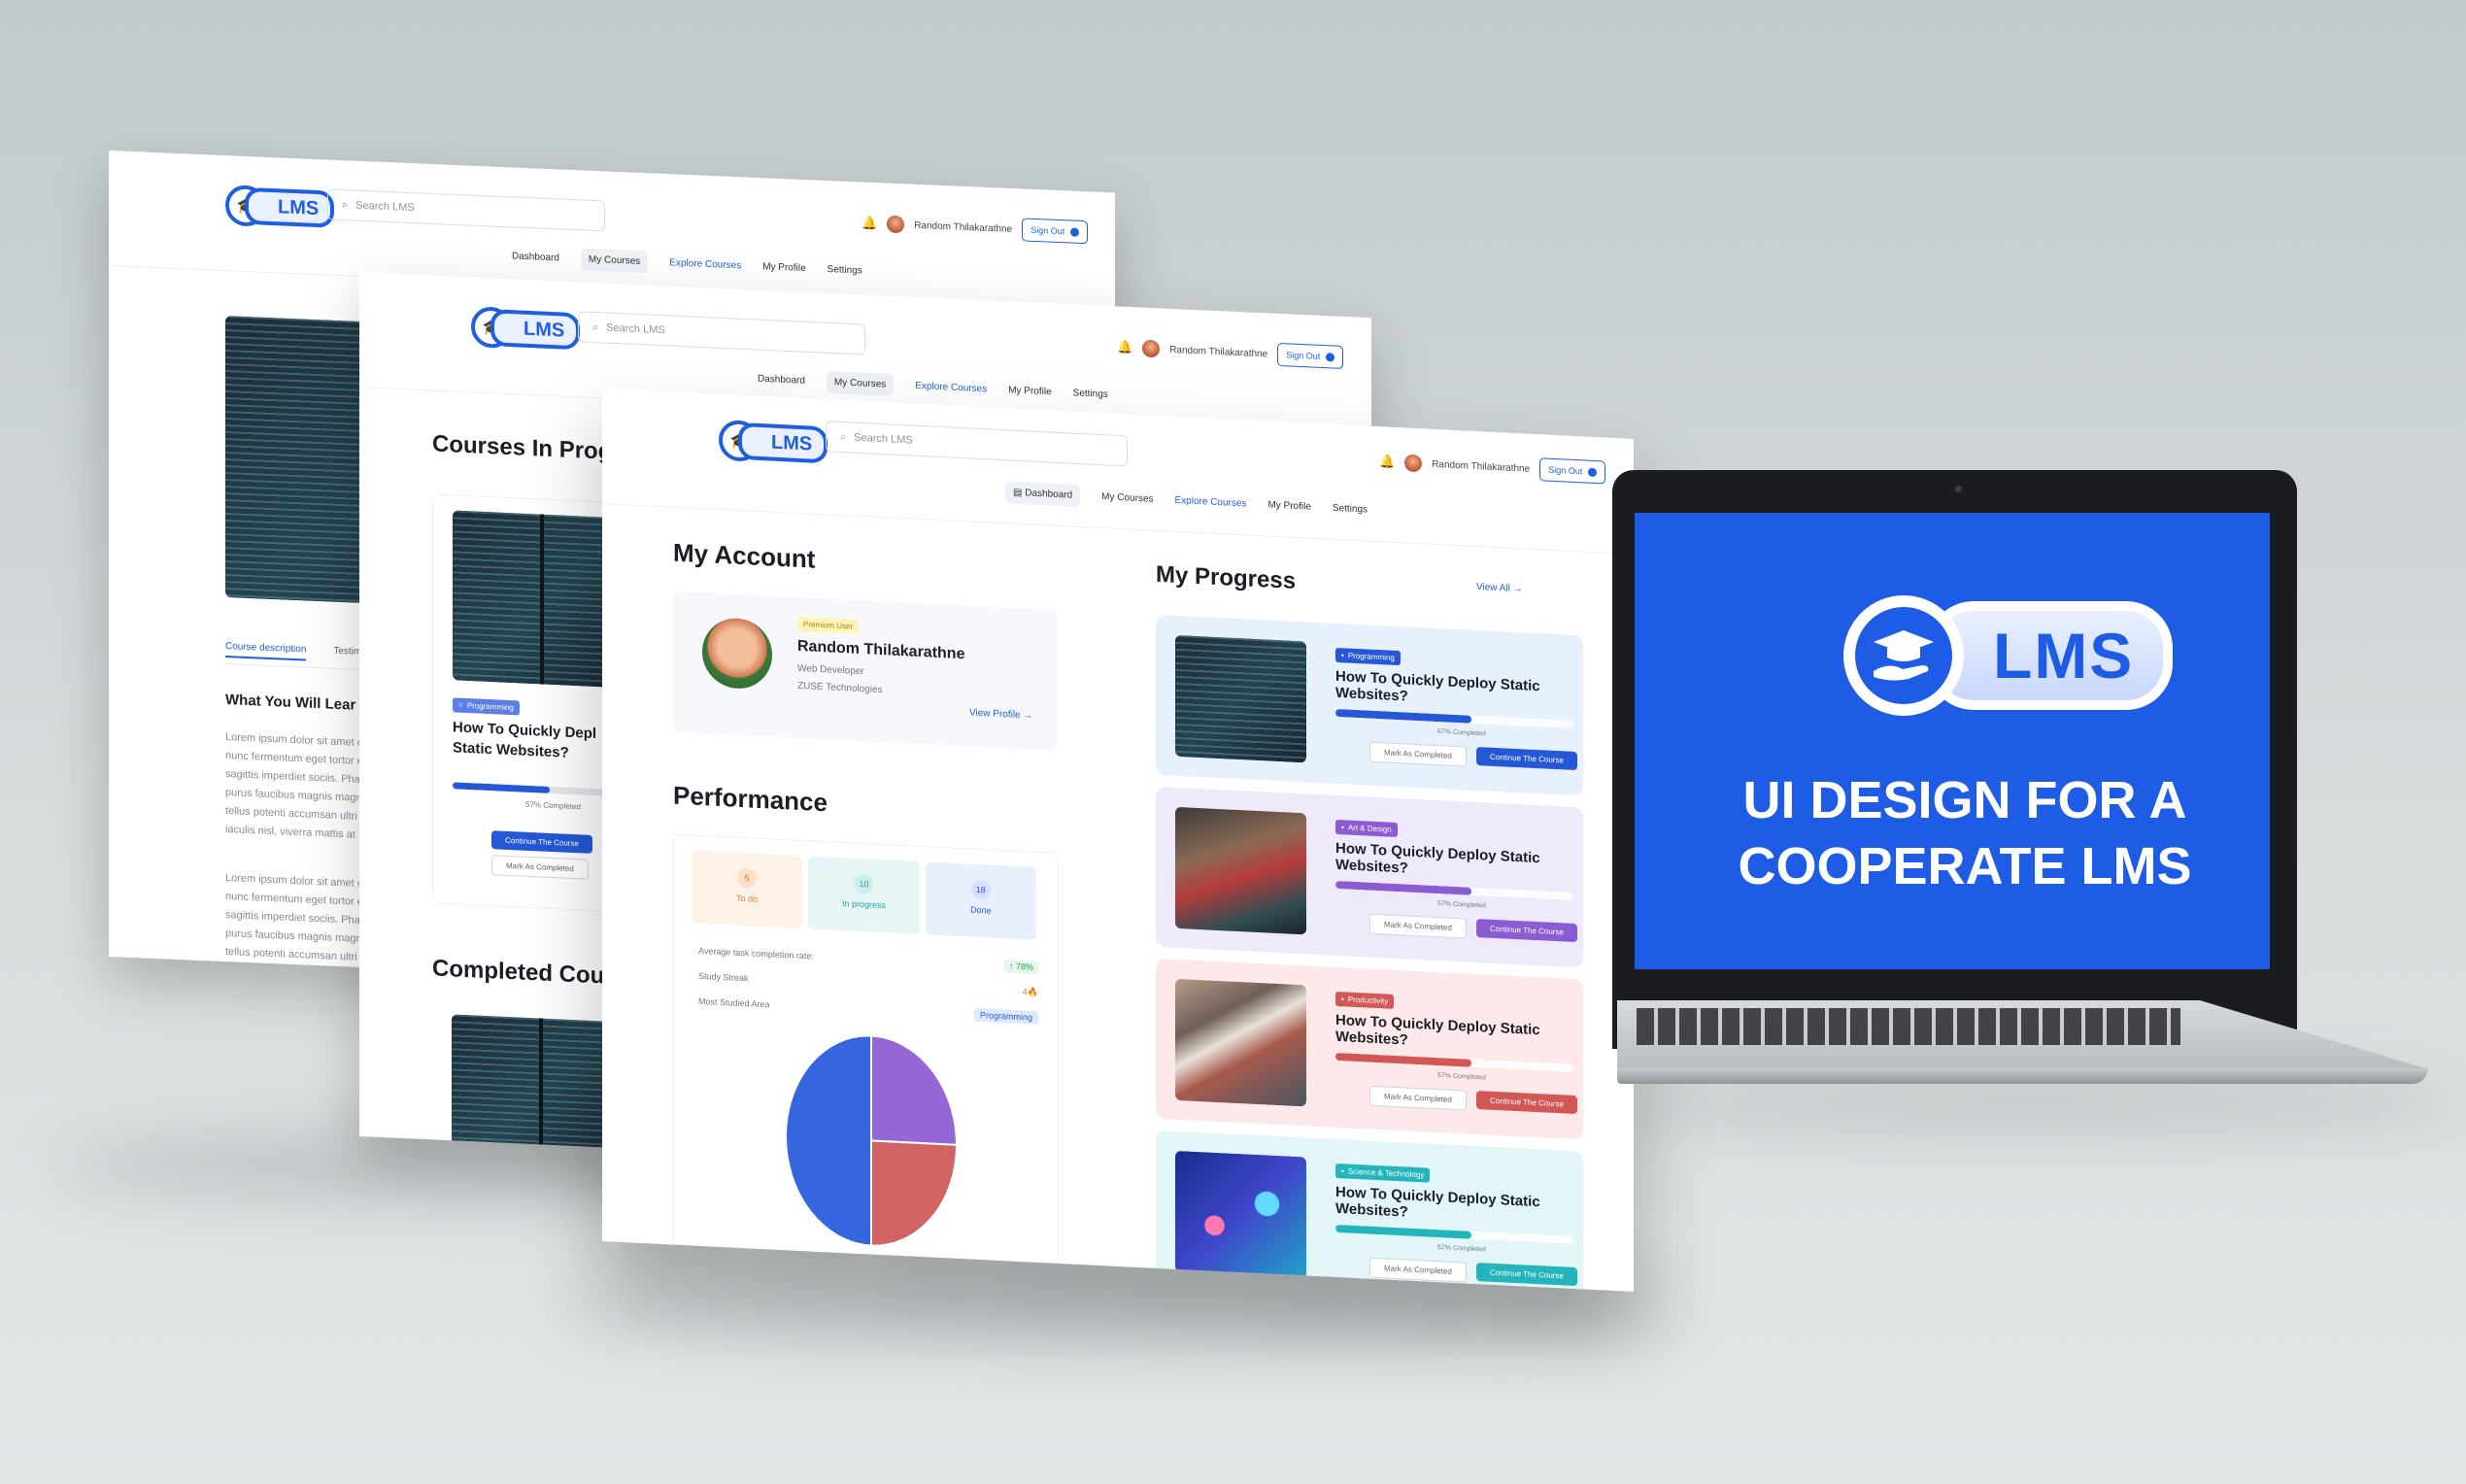  What do you see at coordinates (864, 895) in the screenshot?
I see `stat-in-progress: 10 In progress` at bounding box center [864, 895].